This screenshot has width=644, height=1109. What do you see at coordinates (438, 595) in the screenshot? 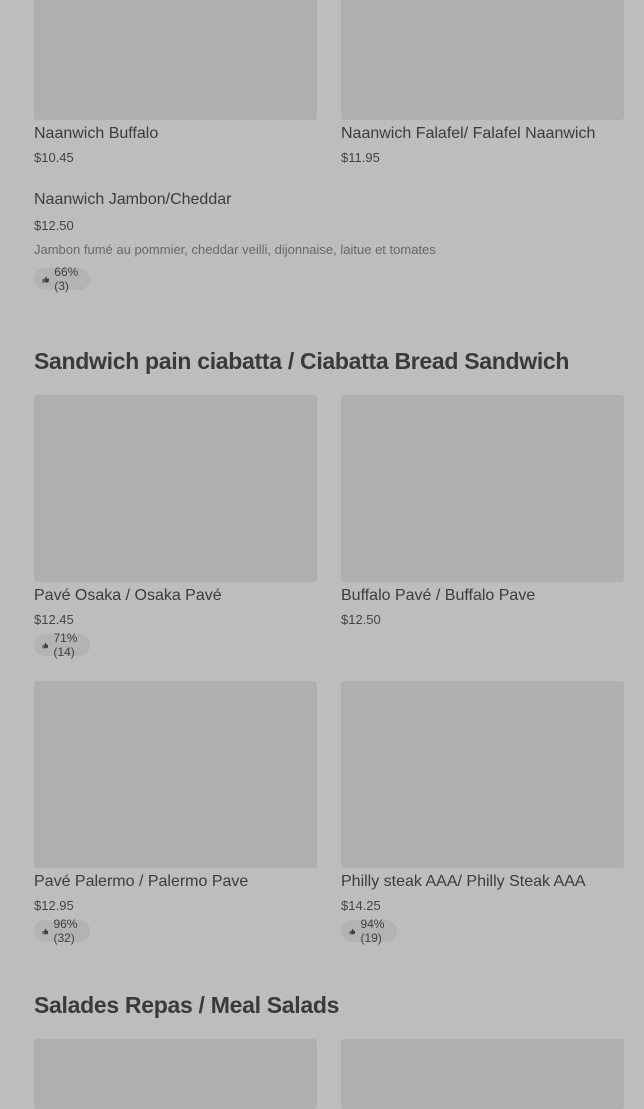
I see `menu-item-name: Buffalo Pavé / Buffalo Pave` at bounding box center [438, 595].